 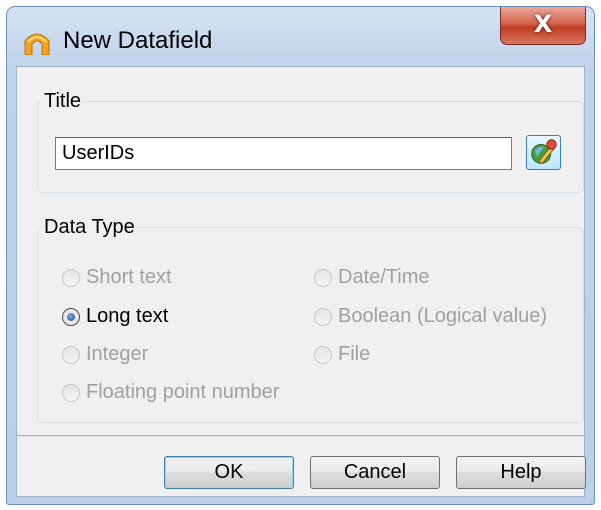 I want to click on radio-short-text: Short text, so click(x=117, y=277).